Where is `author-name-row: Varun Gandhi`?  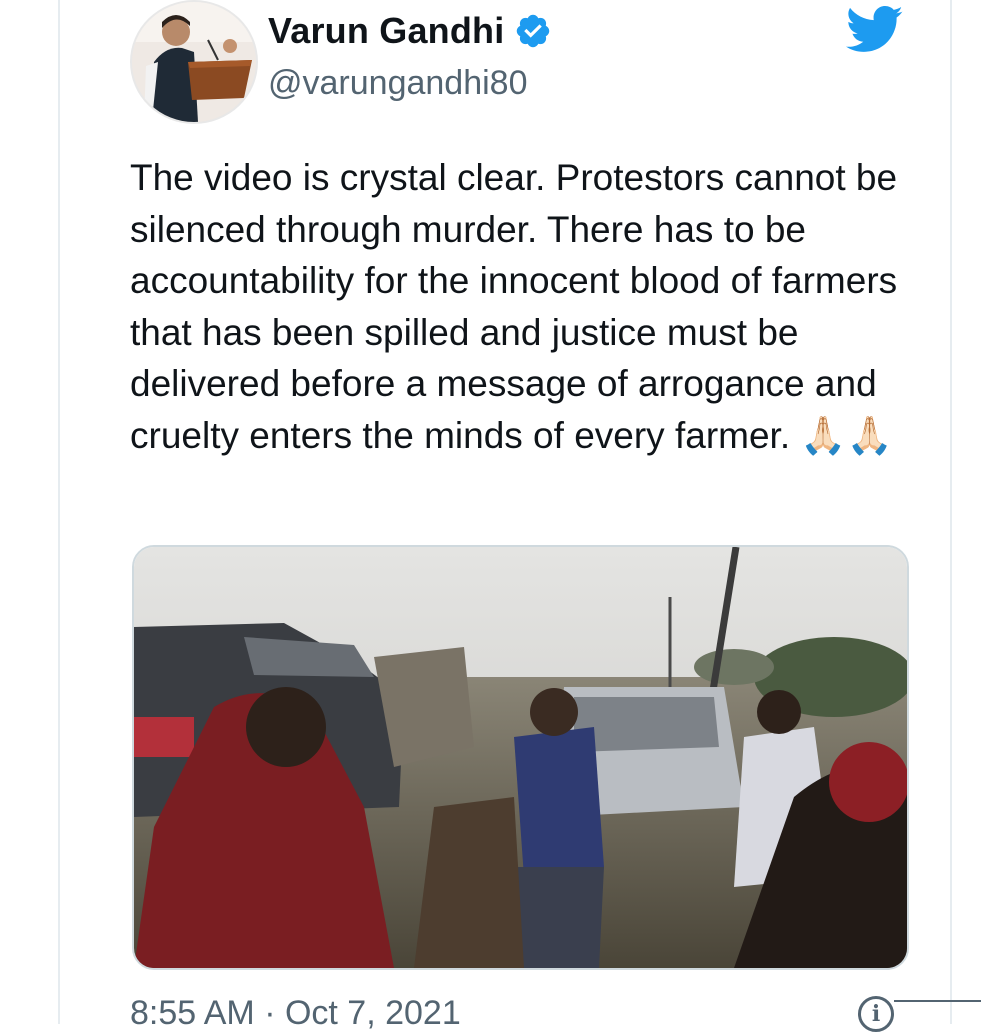
author-name-row: Varun Gandhi is located at coordinates (410, 31).